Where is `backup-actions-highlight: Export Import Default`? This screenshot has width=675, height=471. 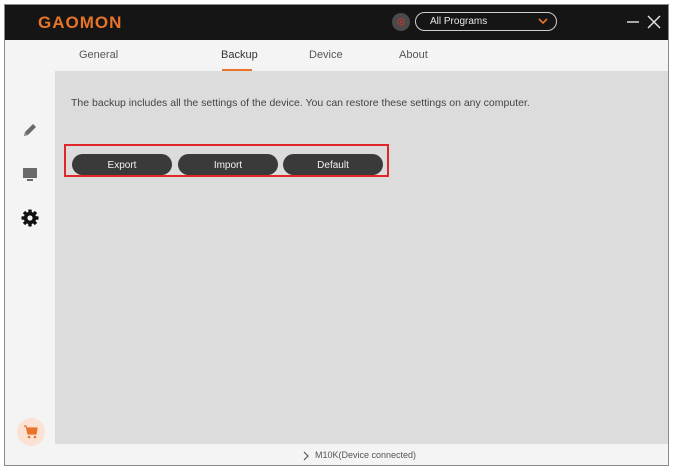 backup-actions-highlight: Export Import Default is located at coordinates (226, 160).